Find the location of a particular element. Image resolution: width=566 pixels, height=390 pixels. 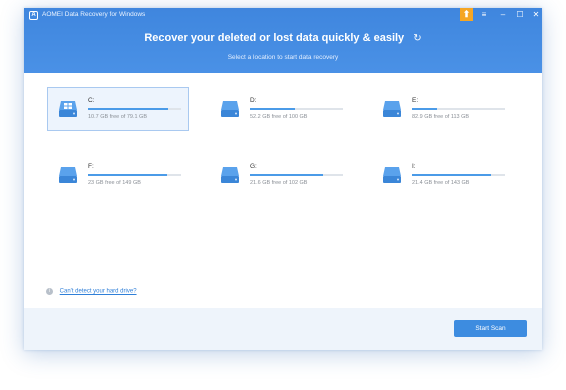

drive-card-d: D: 52.2 GB free of 100 GB is located at coordinates (280, 109).